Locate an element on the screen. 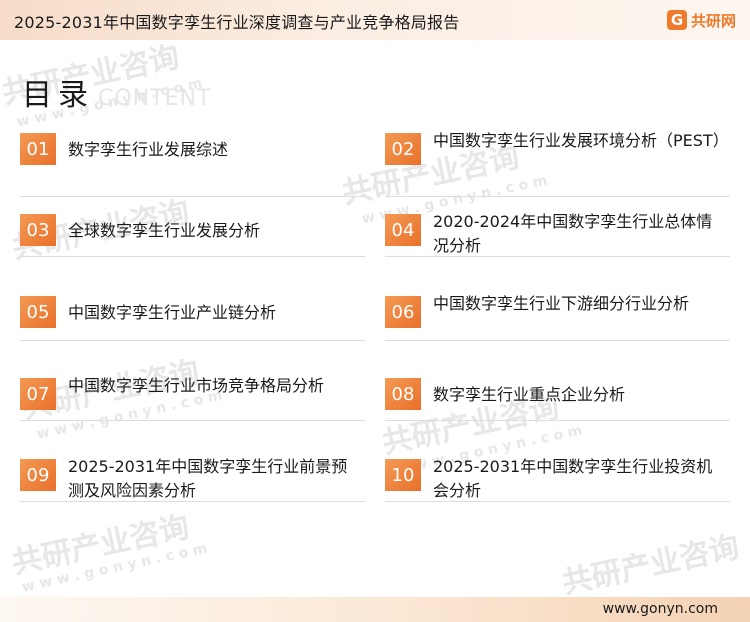 The width and height of the screenshot is (750, 622). brand-name: 共研网 is located at coordinates (713, 20).